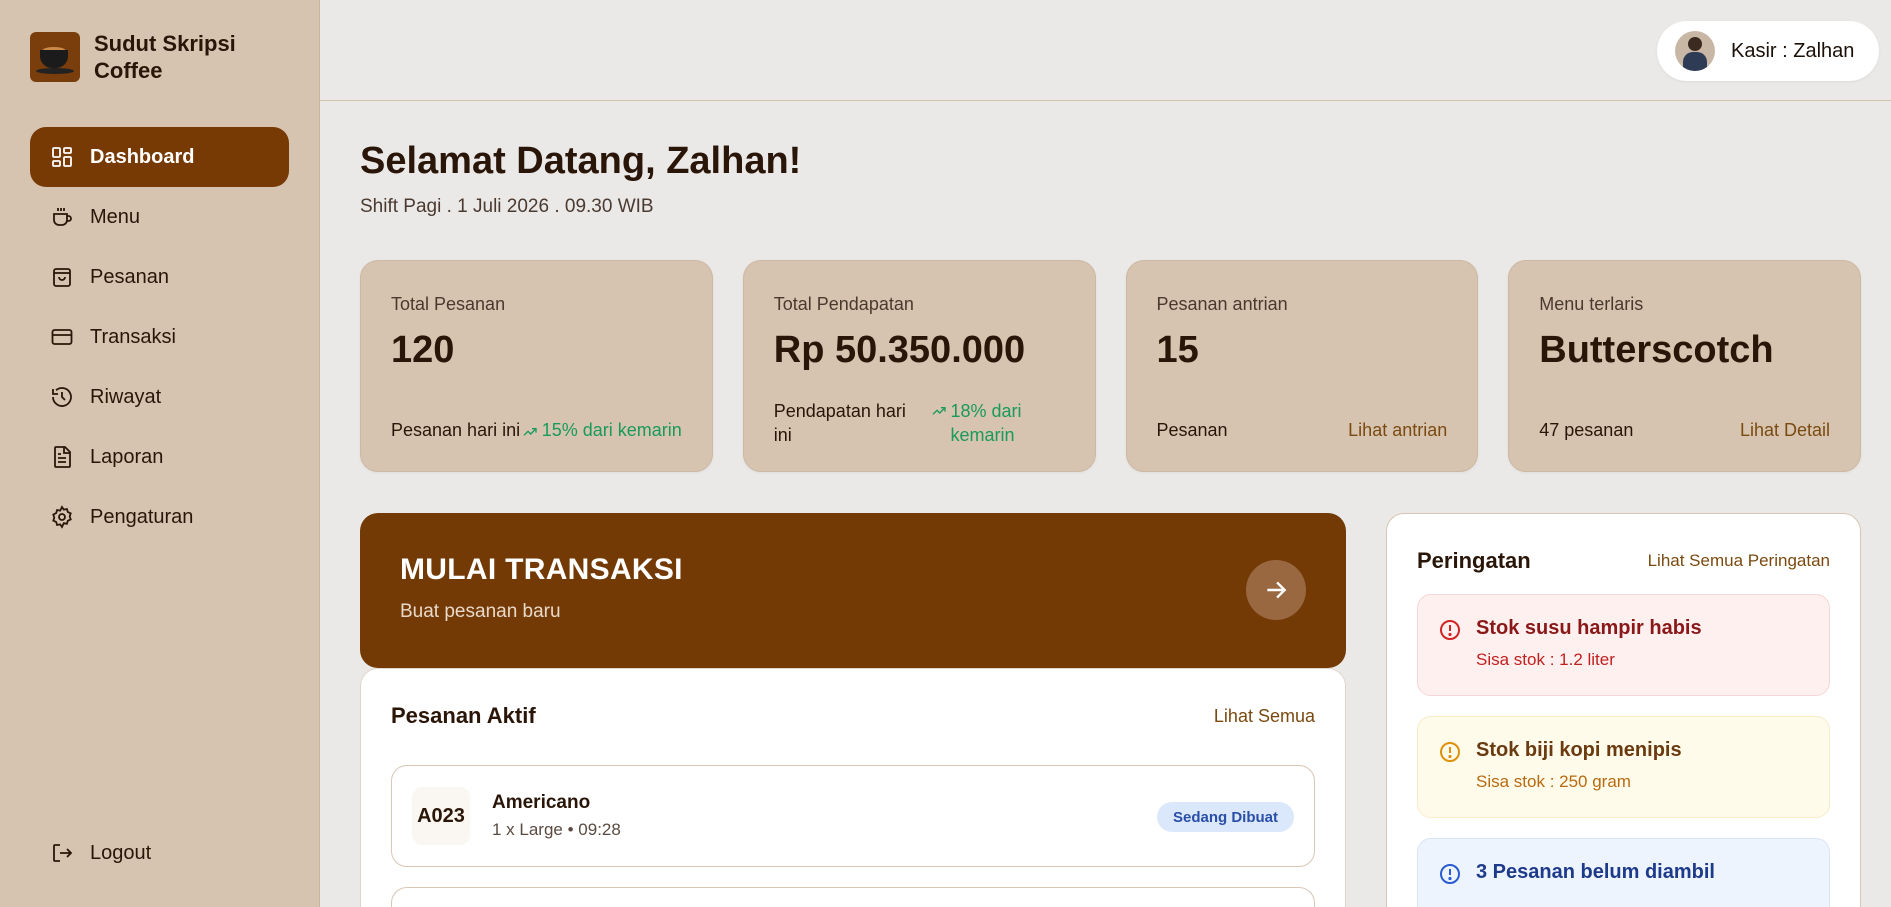  Describe the element at coordinates (1793, 50) in the screenshot. I see `user-name: Kasir : Zalhan` at that location.